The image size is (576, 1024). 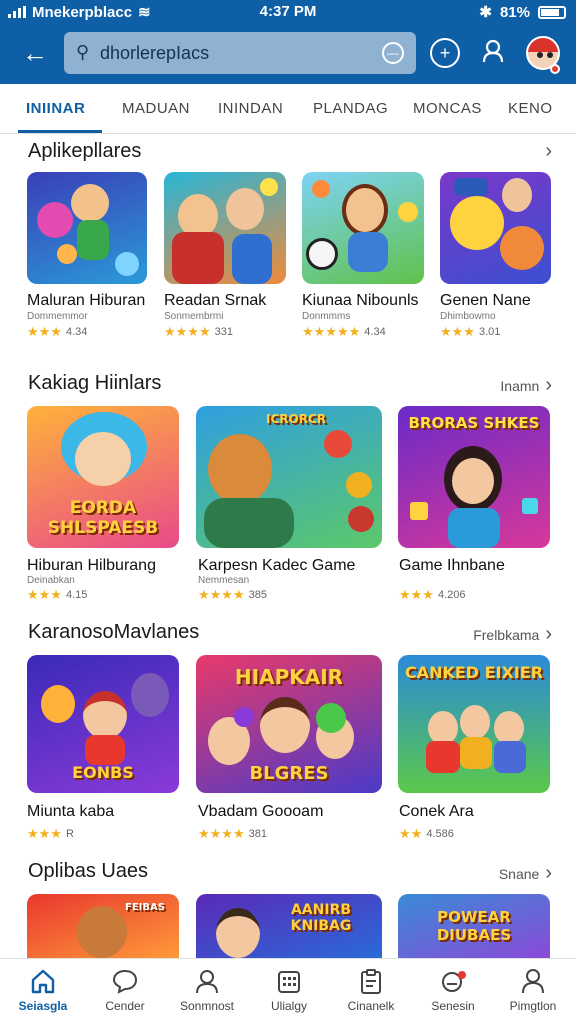 What do you see at coordinates (533, 1006) in the screenshot?
I see `nav-label: Pimgtlon` at bounding box center [533, 1006].